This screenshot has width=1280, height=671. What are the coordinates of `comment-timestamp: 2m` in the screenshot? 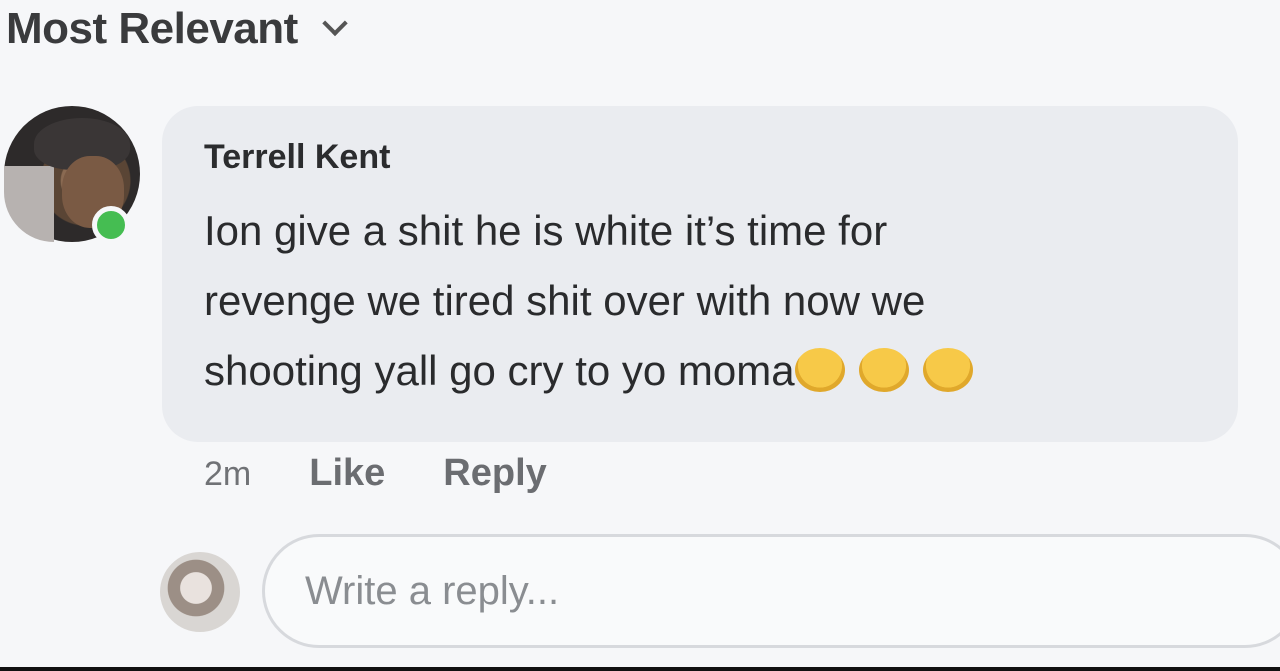 It's located at (227, 474).